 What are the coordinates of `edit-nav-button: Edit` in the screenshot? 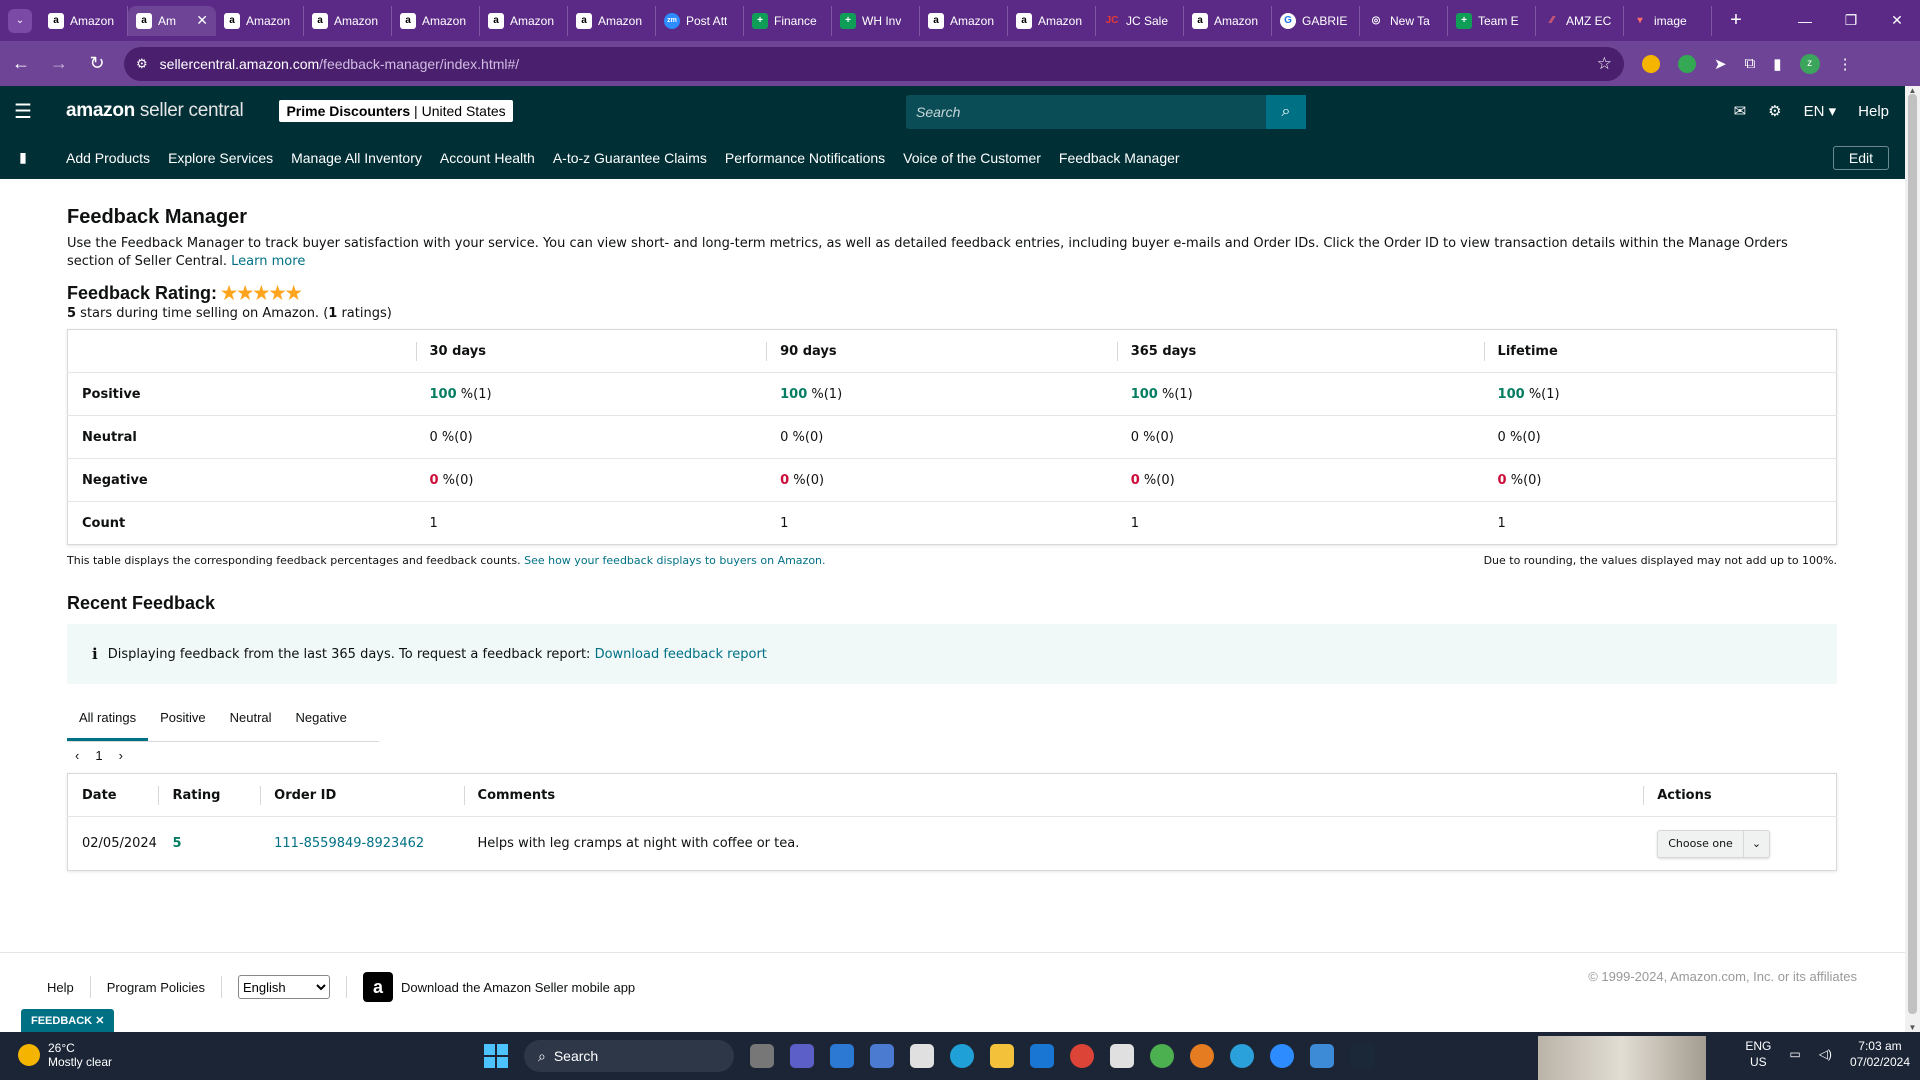 It's located at (1860, 158).